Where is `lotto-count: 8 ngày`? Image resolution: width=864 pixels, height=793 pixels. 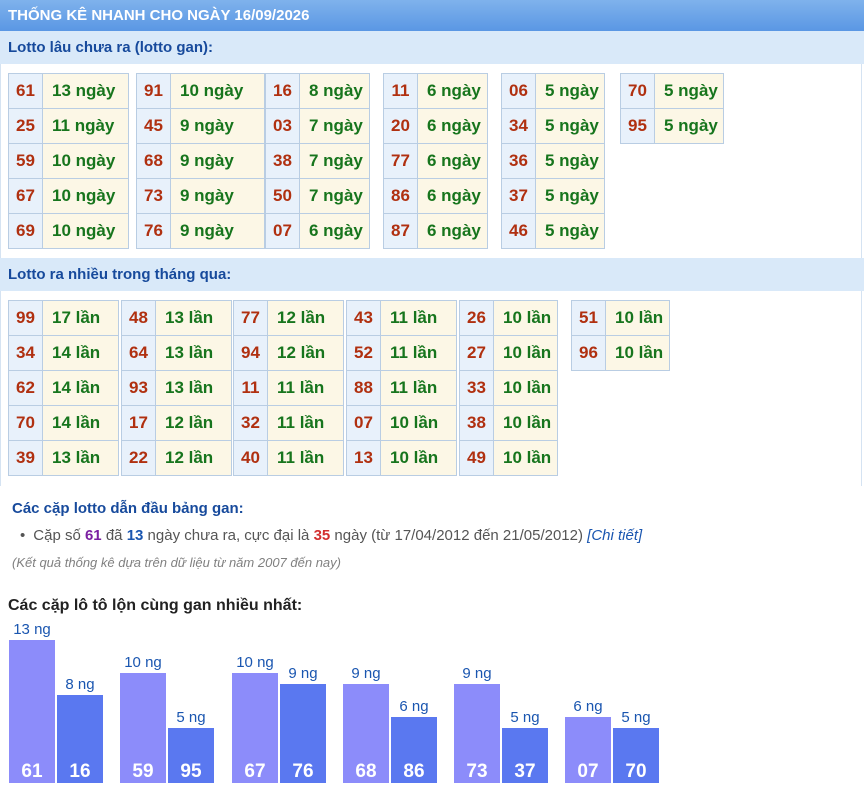
lotto-count: 8 ngày is located at coordinates (334, 91).